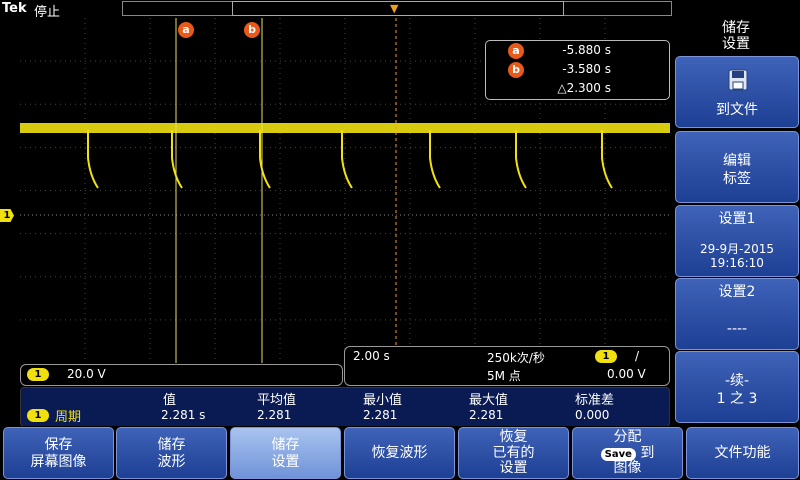 This screenshot has width=800, height=480. Describe the element at coordinates (170, 400) in the screenshot. I see `meas-header-value: 值` at that location.